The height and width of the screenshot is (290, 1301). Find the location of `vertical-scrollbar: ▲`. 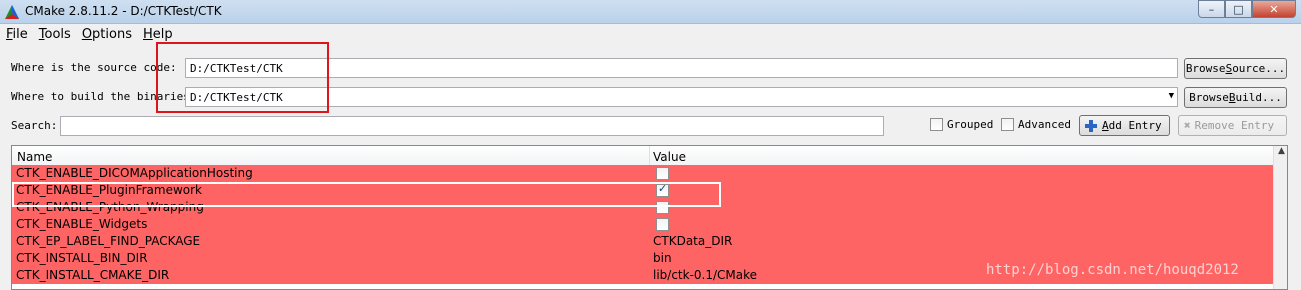

vertical-scrollbar: ▲ is located at coordinates (1280, 217).